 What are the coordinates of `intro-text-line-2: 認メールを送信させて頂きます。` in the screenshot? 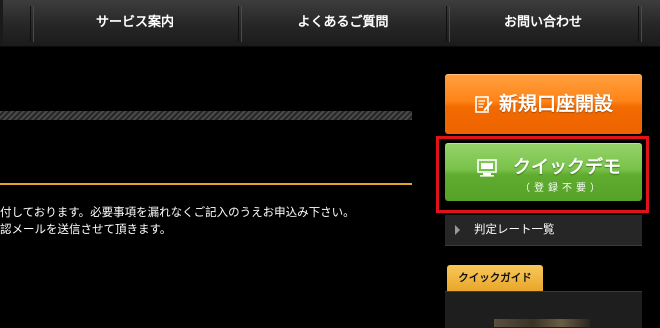 It's located at (86, 229).